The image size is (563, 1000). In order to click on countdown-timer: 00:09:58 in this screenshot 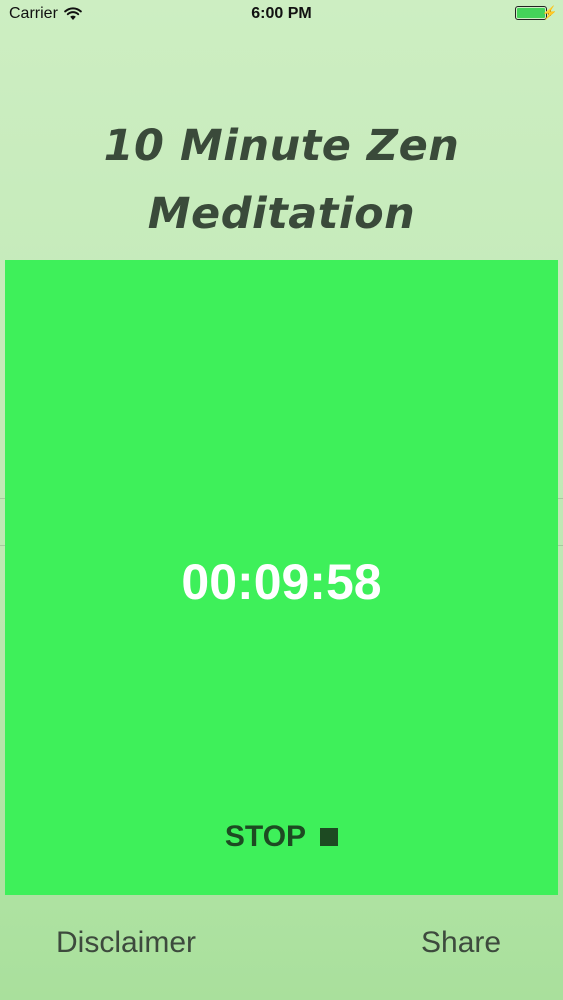, I will do `click(281, 582)`.